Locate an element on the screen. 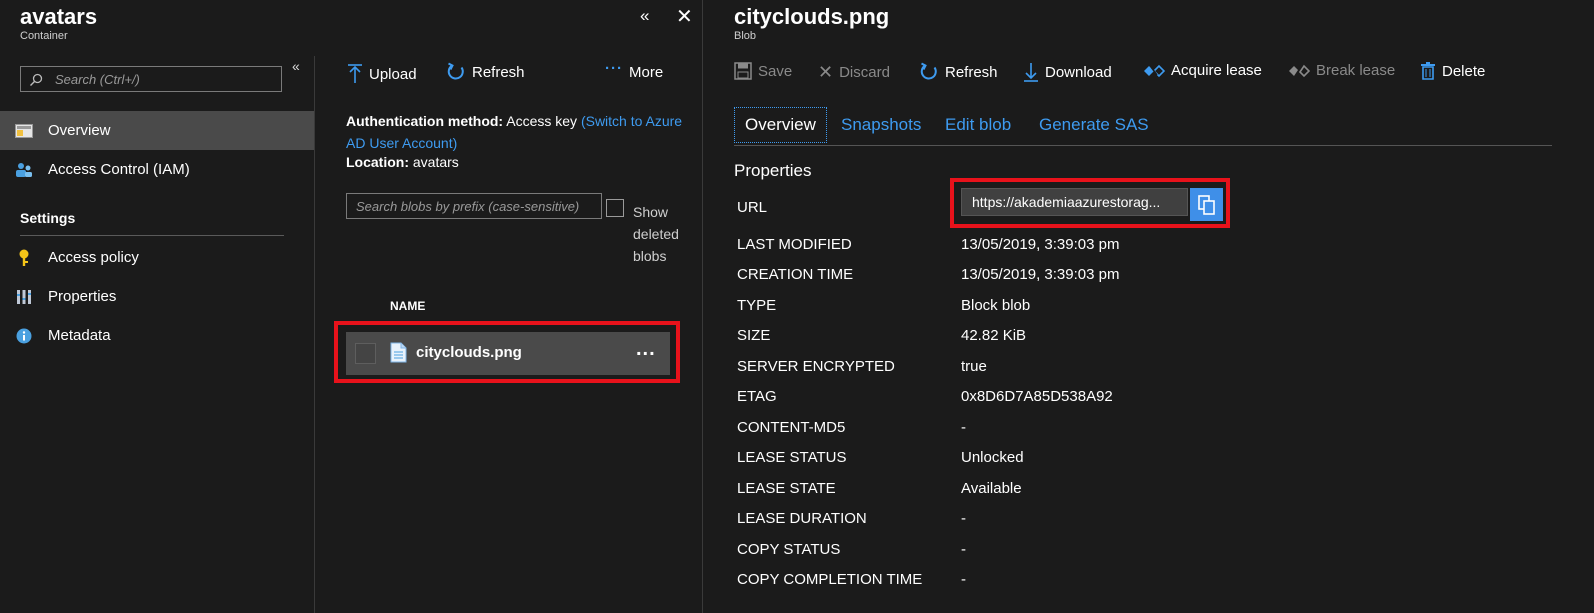 This screenshot has width=1594, height=613. save-icon is located at coordinates (743, 71).